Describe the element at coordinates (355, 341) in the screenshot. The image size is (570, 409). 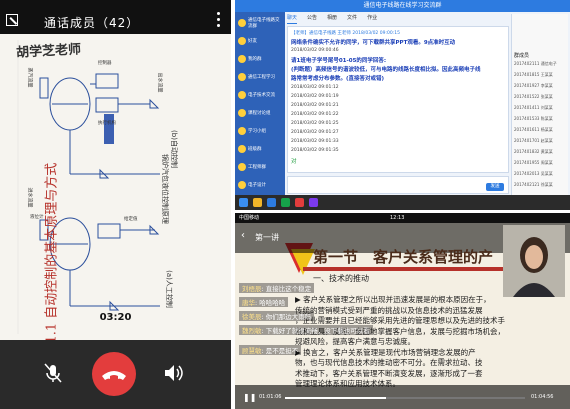
I see `slide-line: 规避风险，提高客户满意与忠诚度。` at that location.